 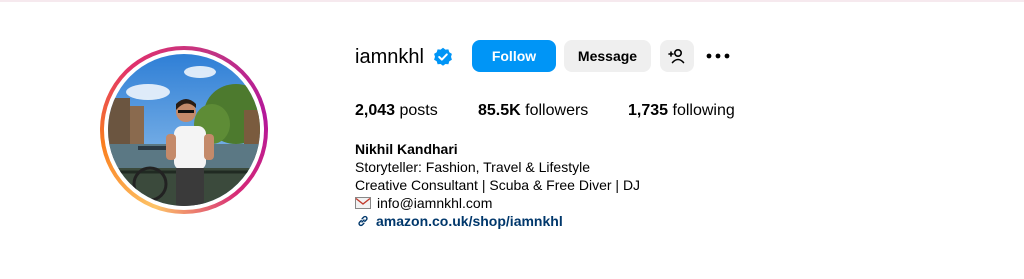 What do you see at coordinates (389, 57) in the screenshot?
I see `profile-username: iamnkhl` at bounding box center [389, 57].